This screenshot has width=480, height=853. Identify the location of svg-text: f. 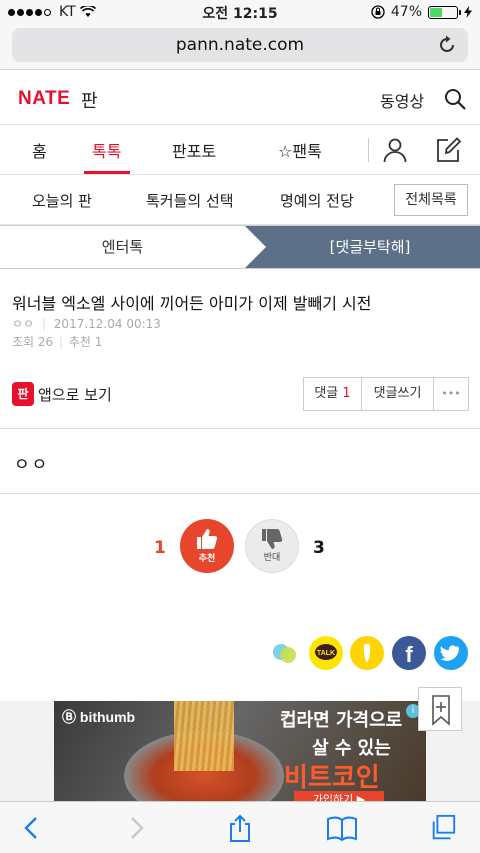
(409, 654).